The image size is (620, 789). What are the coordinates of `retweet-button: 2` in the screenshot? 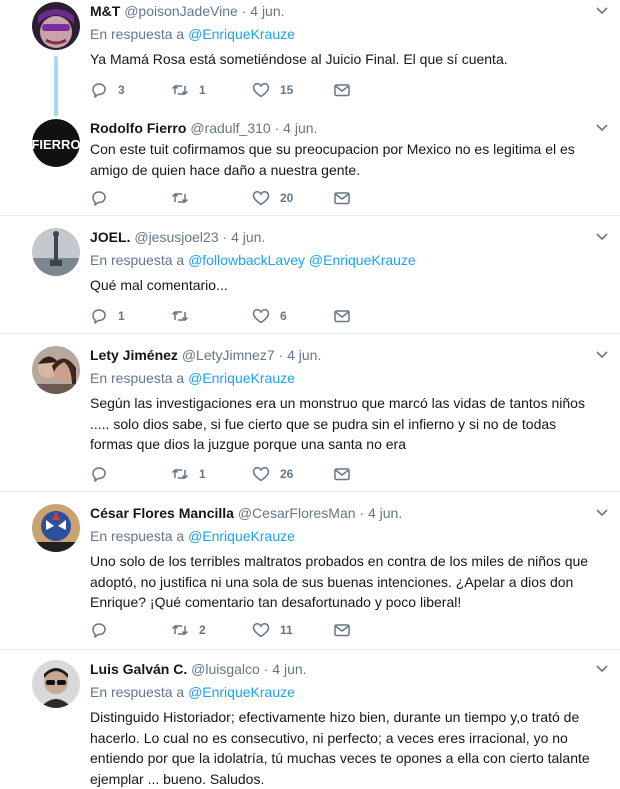 It's located at (211, 630).